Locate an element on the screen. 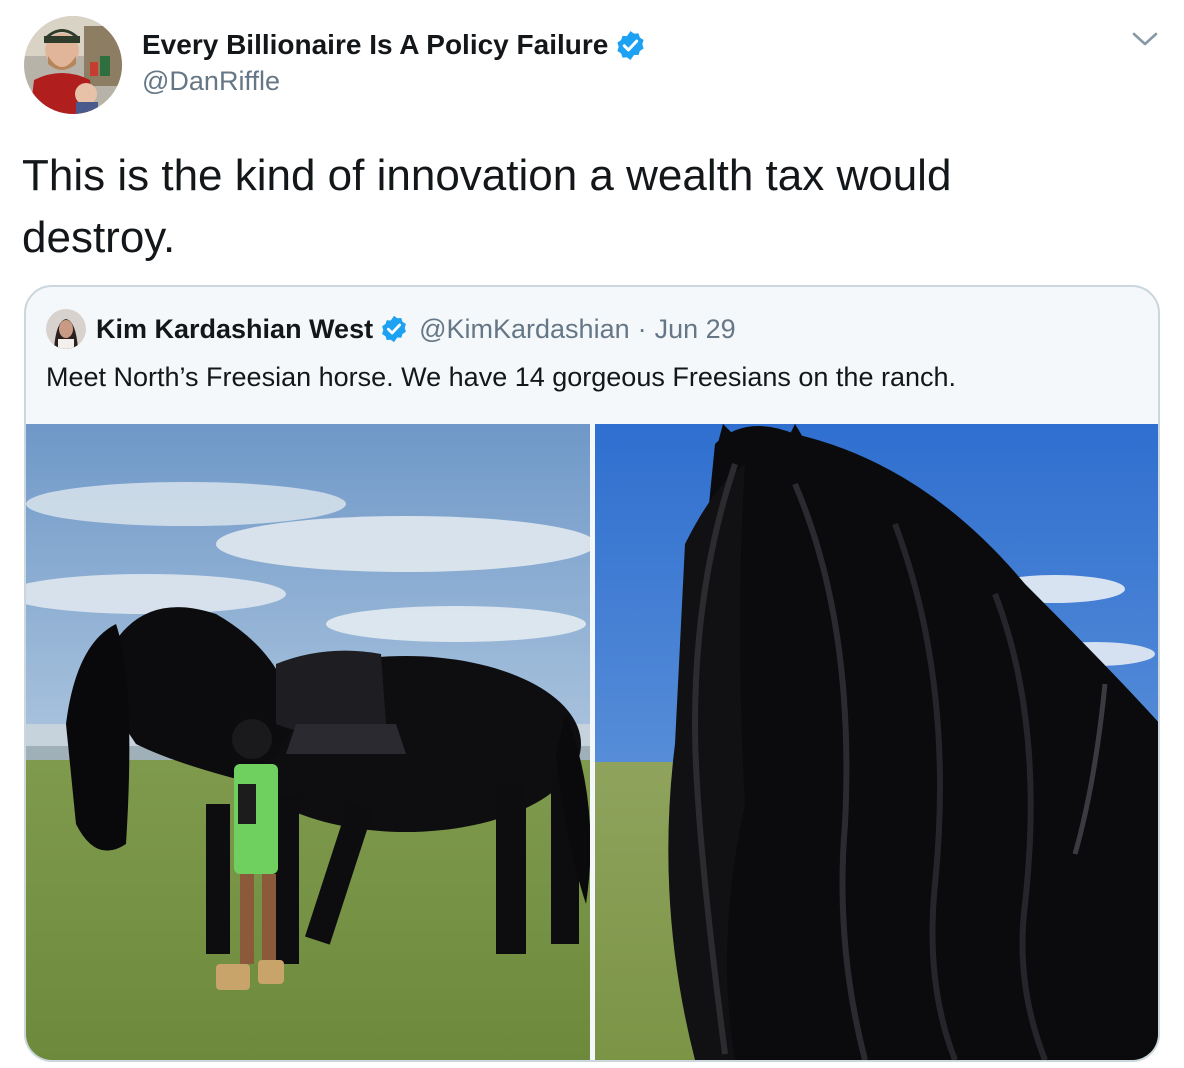 Image resolution: width=1184 pixels, height=1068 pixels. author-name-row: Every Billionaire Is A Policy Failure is located at coordinates (394, 45).